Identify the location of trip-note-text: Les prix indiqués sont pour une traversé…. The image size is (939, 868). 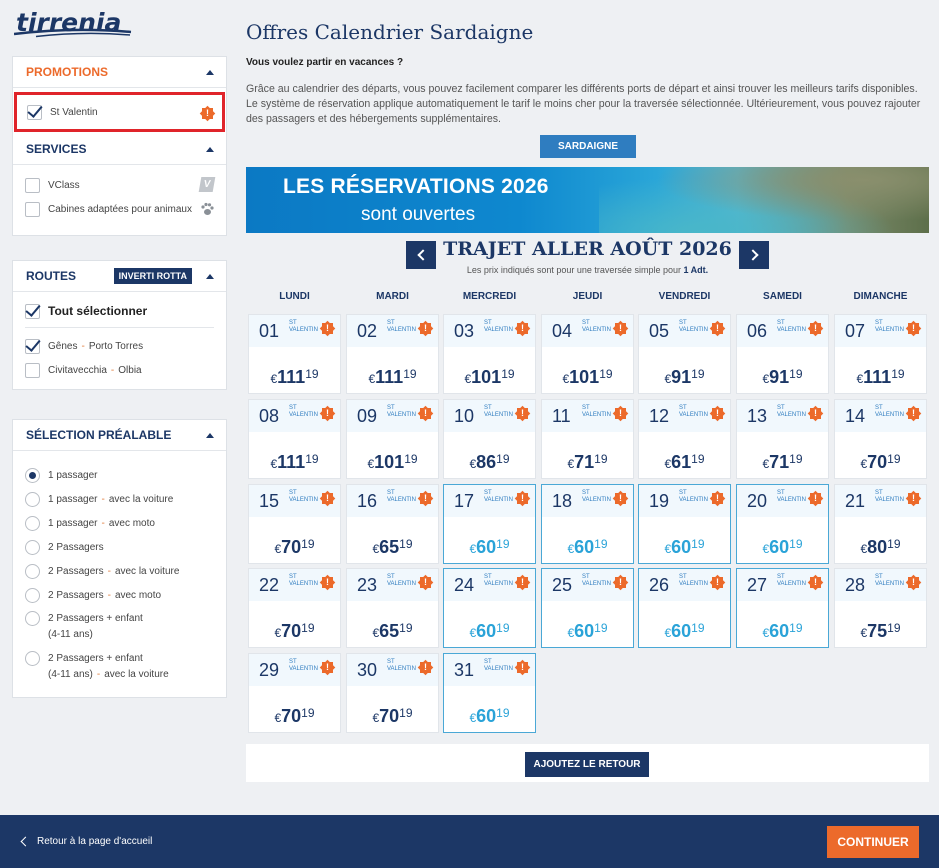
(575, 270).